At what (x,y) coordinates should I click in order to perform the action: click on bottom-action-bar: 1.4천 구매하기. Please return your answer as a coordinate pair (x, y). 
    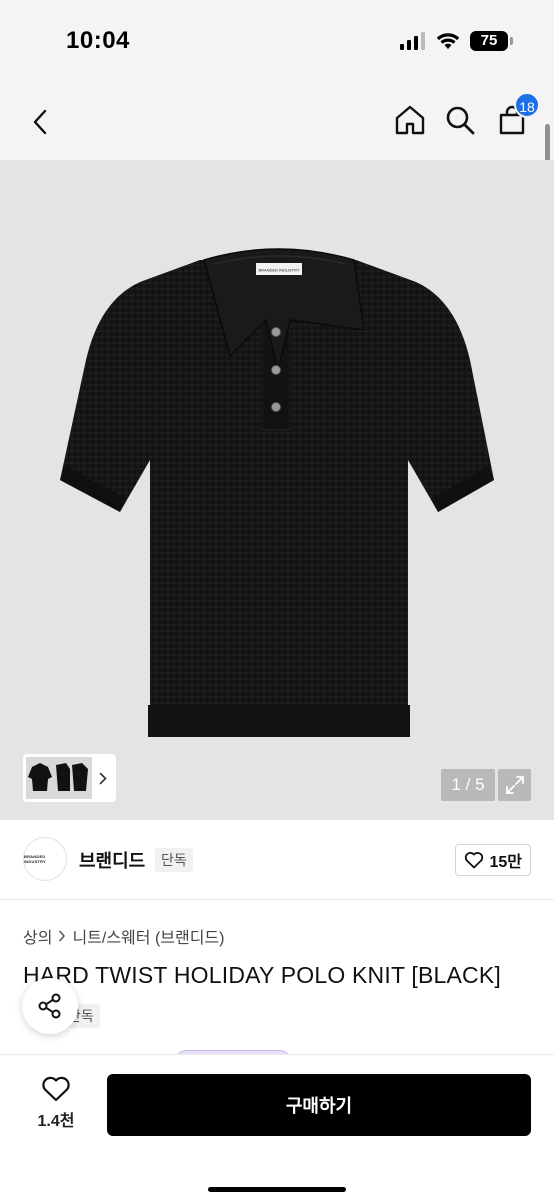
    Looking at the image, I should click on (277, 1127).